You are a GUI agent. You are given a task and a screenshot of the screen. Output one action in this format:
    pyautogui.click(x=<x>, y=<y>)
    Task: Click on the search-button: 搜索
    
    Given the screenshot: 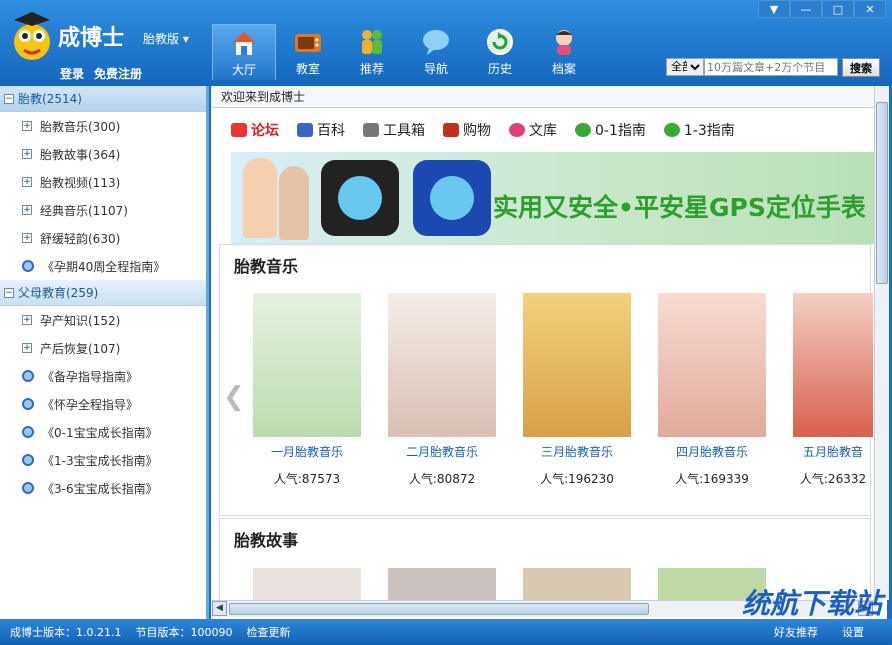 What is the action you would take?
    pyautogui.click(x=861, y=67)
    